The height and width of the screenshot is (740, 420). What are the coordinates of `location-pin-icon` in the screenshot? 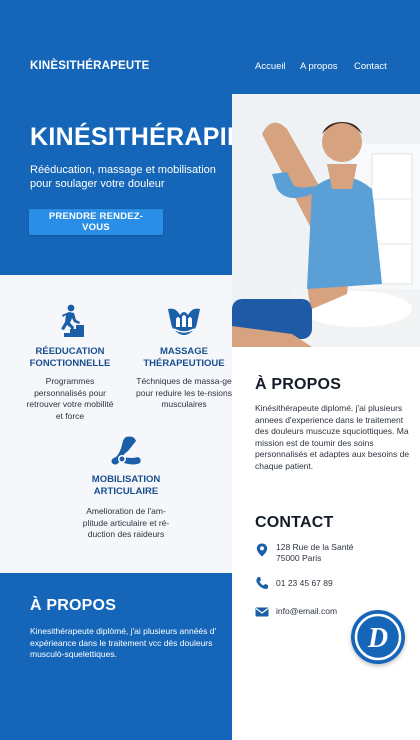 It's located at (262, 550).